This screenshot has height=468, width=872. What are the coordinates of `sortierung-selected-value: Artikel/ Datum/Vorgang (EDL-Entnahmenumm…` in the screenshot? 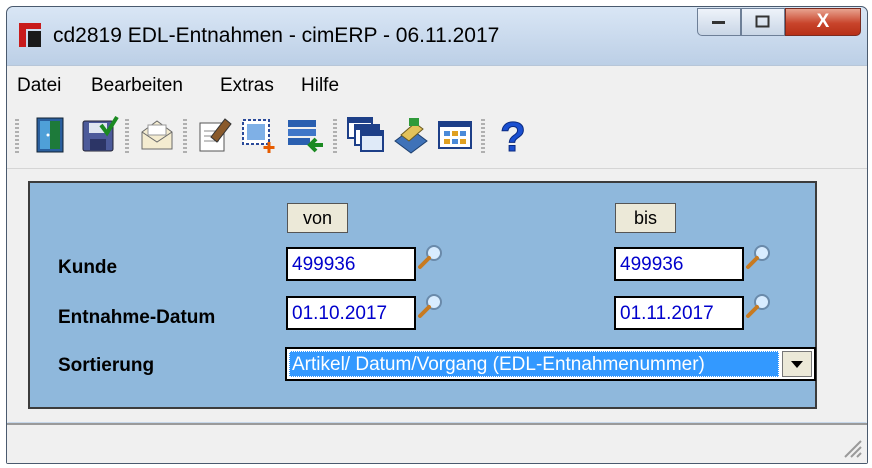 It's located at (534, 364).